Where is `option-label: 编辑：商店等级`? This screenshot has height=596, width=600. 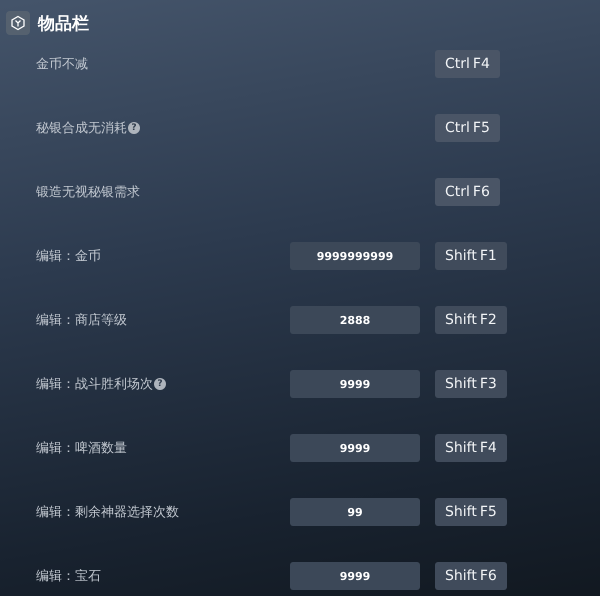
option-label: 编辑：商店等级 is located at coordinates (82, 320).